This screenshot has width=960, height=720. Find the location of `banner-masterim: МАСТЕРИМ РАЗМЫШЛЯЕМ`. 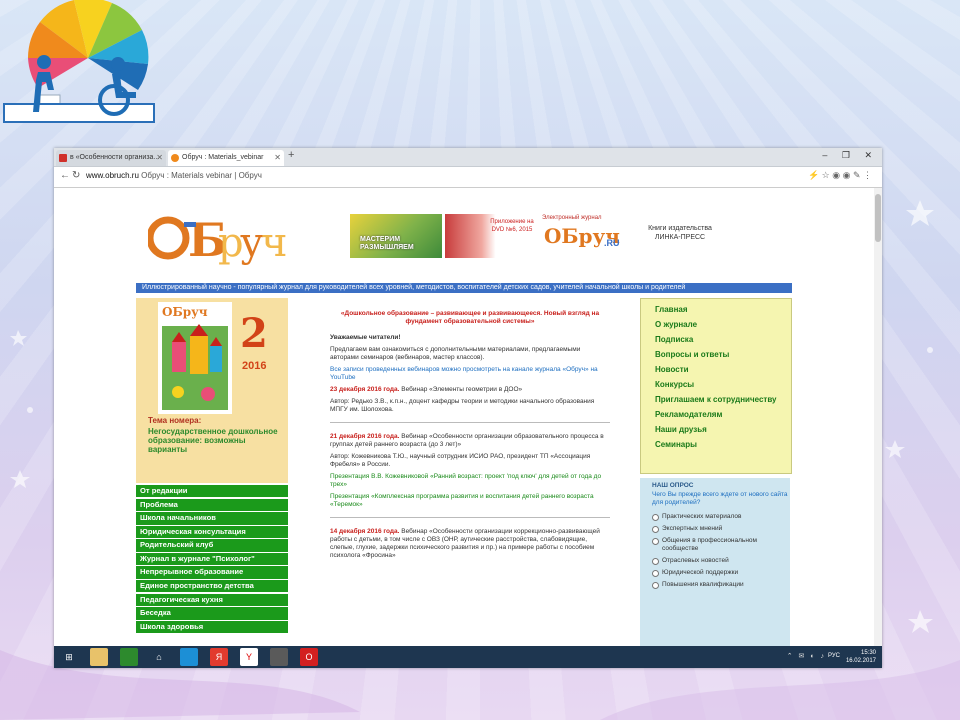

banner-masterim: МАСТЕРИМ РАЗМЫШЛЯЕМ is located at coordinates (396, 236).